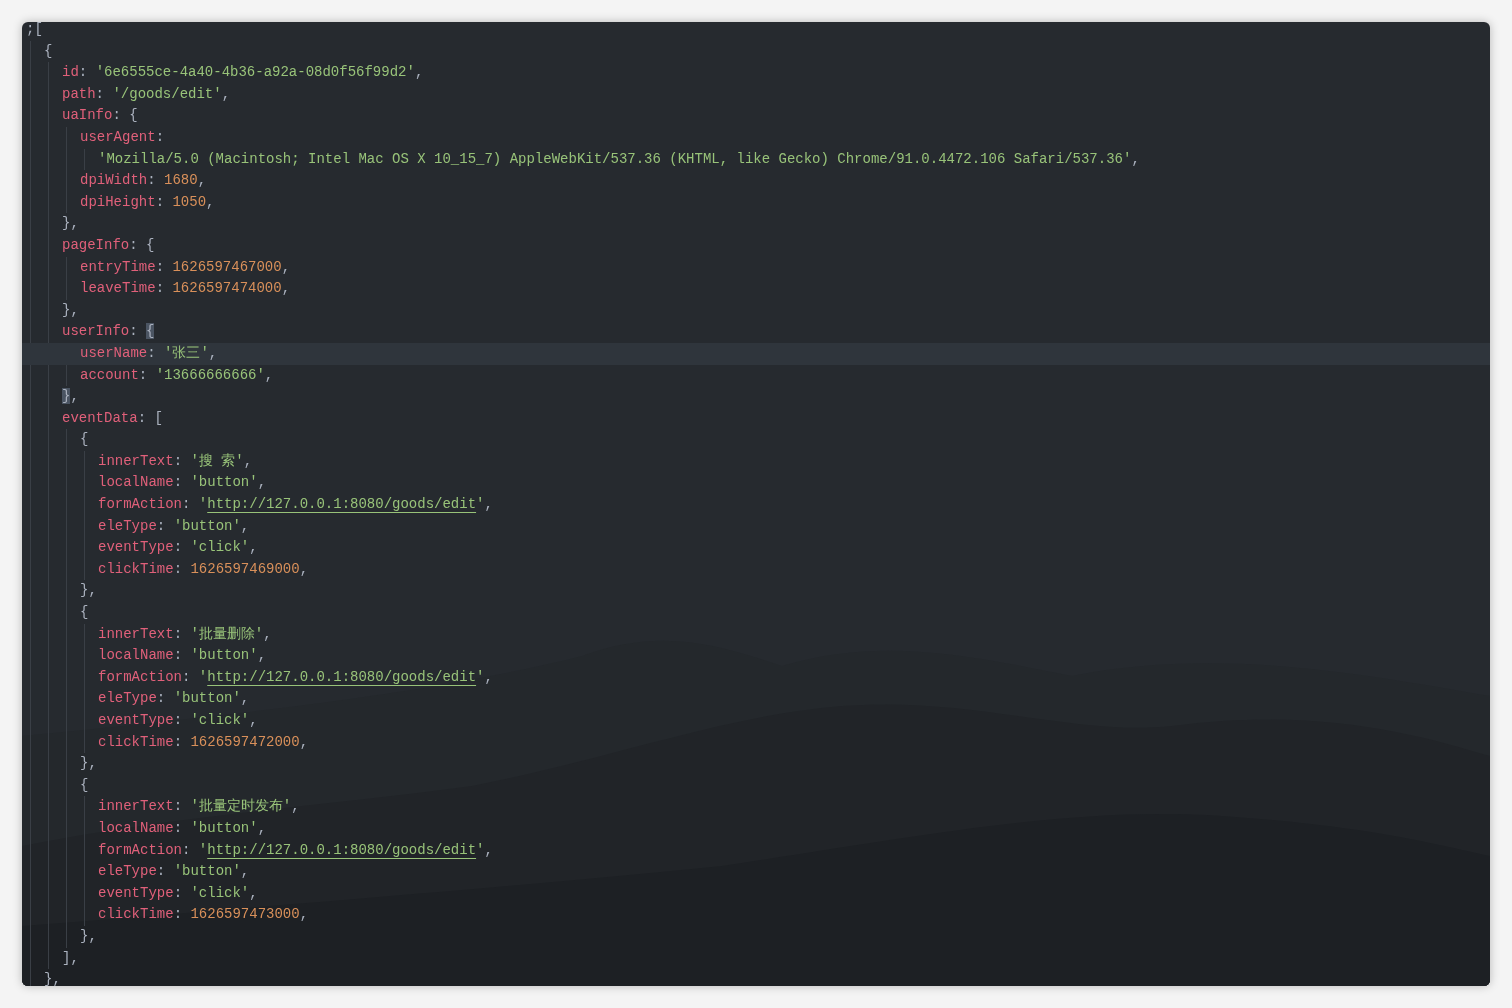 This screenshot has height=1008, width=1512. What do you see at coordinates (150, 331) in the screenshot?
I see `bracket-match-highlight: {` at bounding box center [150, 331].